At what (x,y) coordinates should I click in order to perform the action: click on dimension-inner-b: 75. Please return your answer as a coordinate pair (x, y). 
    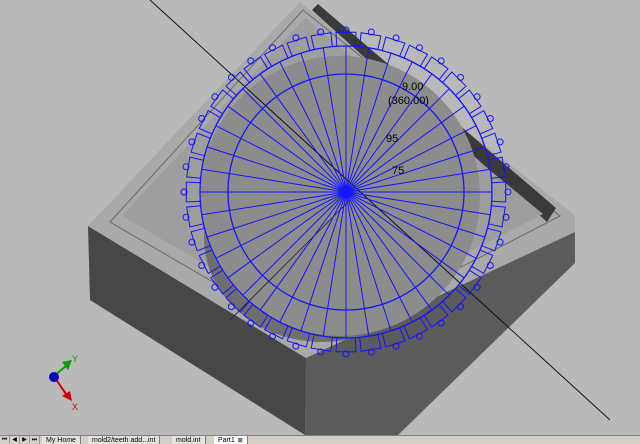
    Looking at the image, I should click on (398, 171).